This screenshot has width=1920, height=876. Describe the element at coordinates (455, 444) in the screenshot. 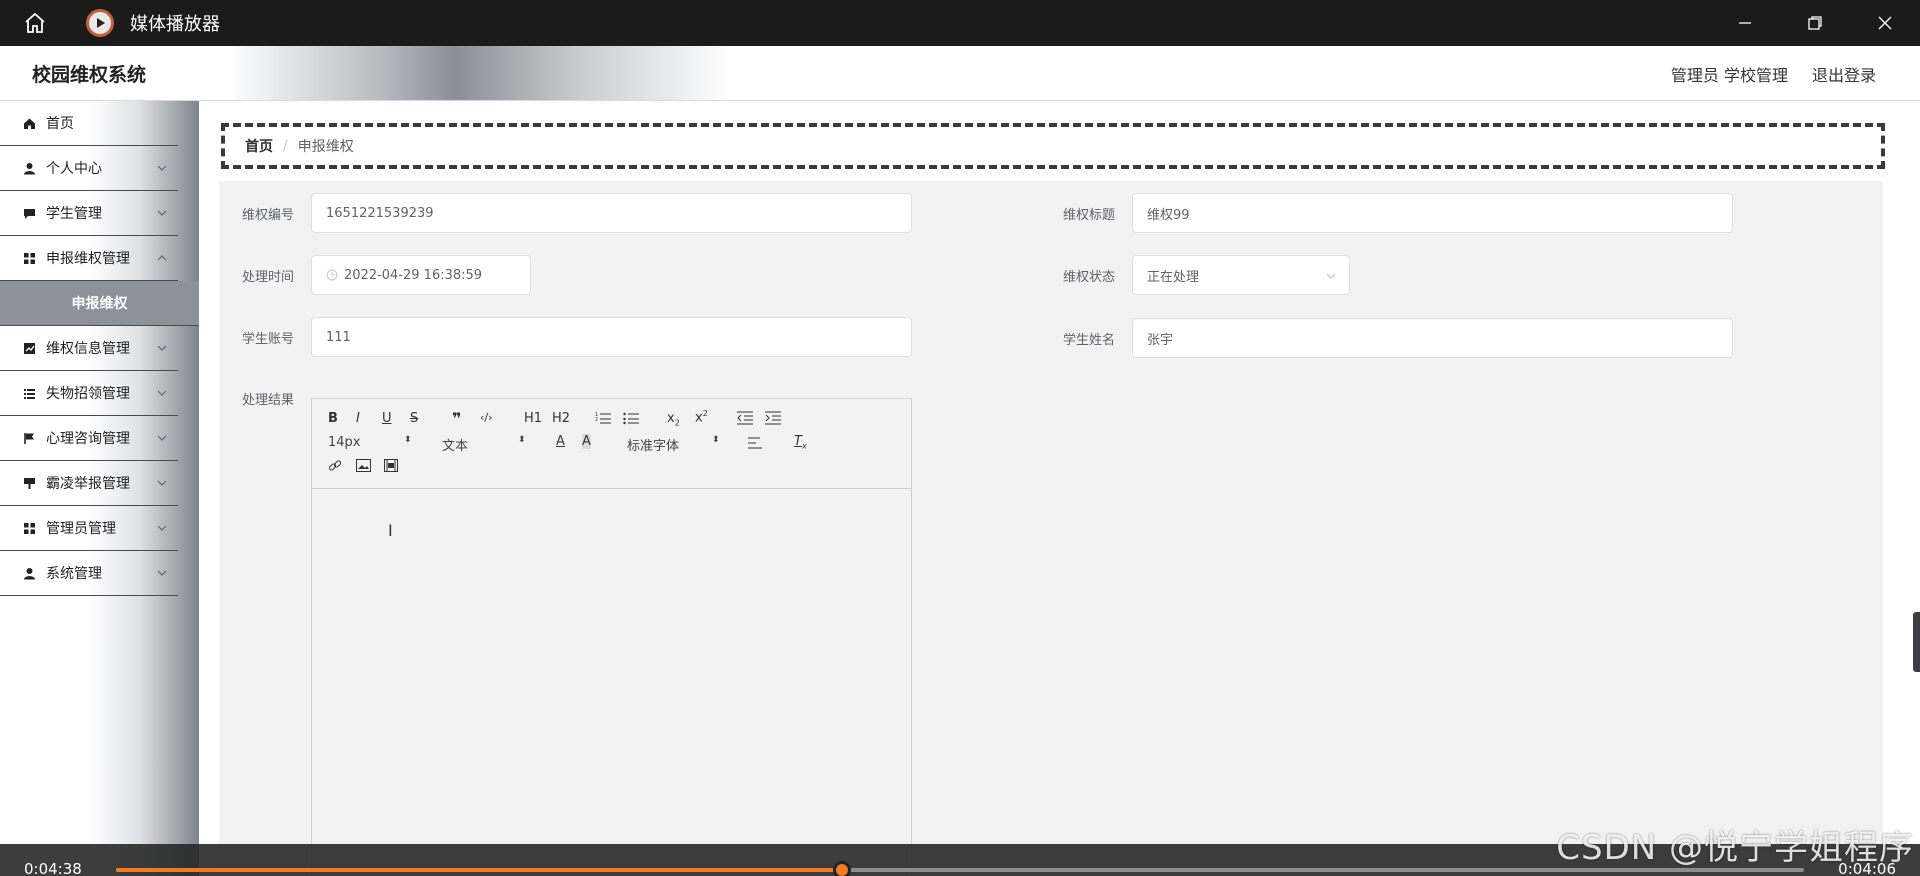

I see `format-select: 文本` at that location.